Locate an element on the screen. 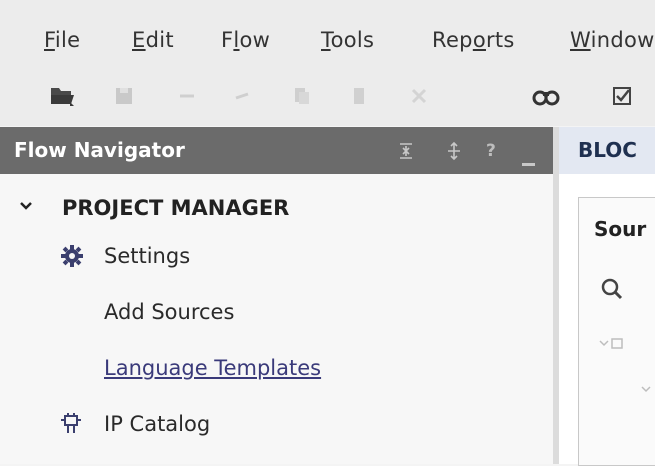  nav-item-language-templates: Language Templates is located at coordinates (212, 368).